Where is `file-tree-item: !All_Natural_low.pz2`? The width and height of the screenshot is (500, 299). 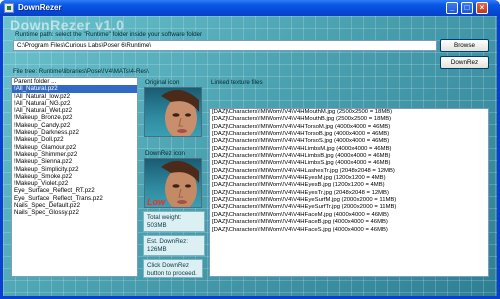
file-tree-item: !All_Natural_low.pz2 is located at coordinates (74, 96).